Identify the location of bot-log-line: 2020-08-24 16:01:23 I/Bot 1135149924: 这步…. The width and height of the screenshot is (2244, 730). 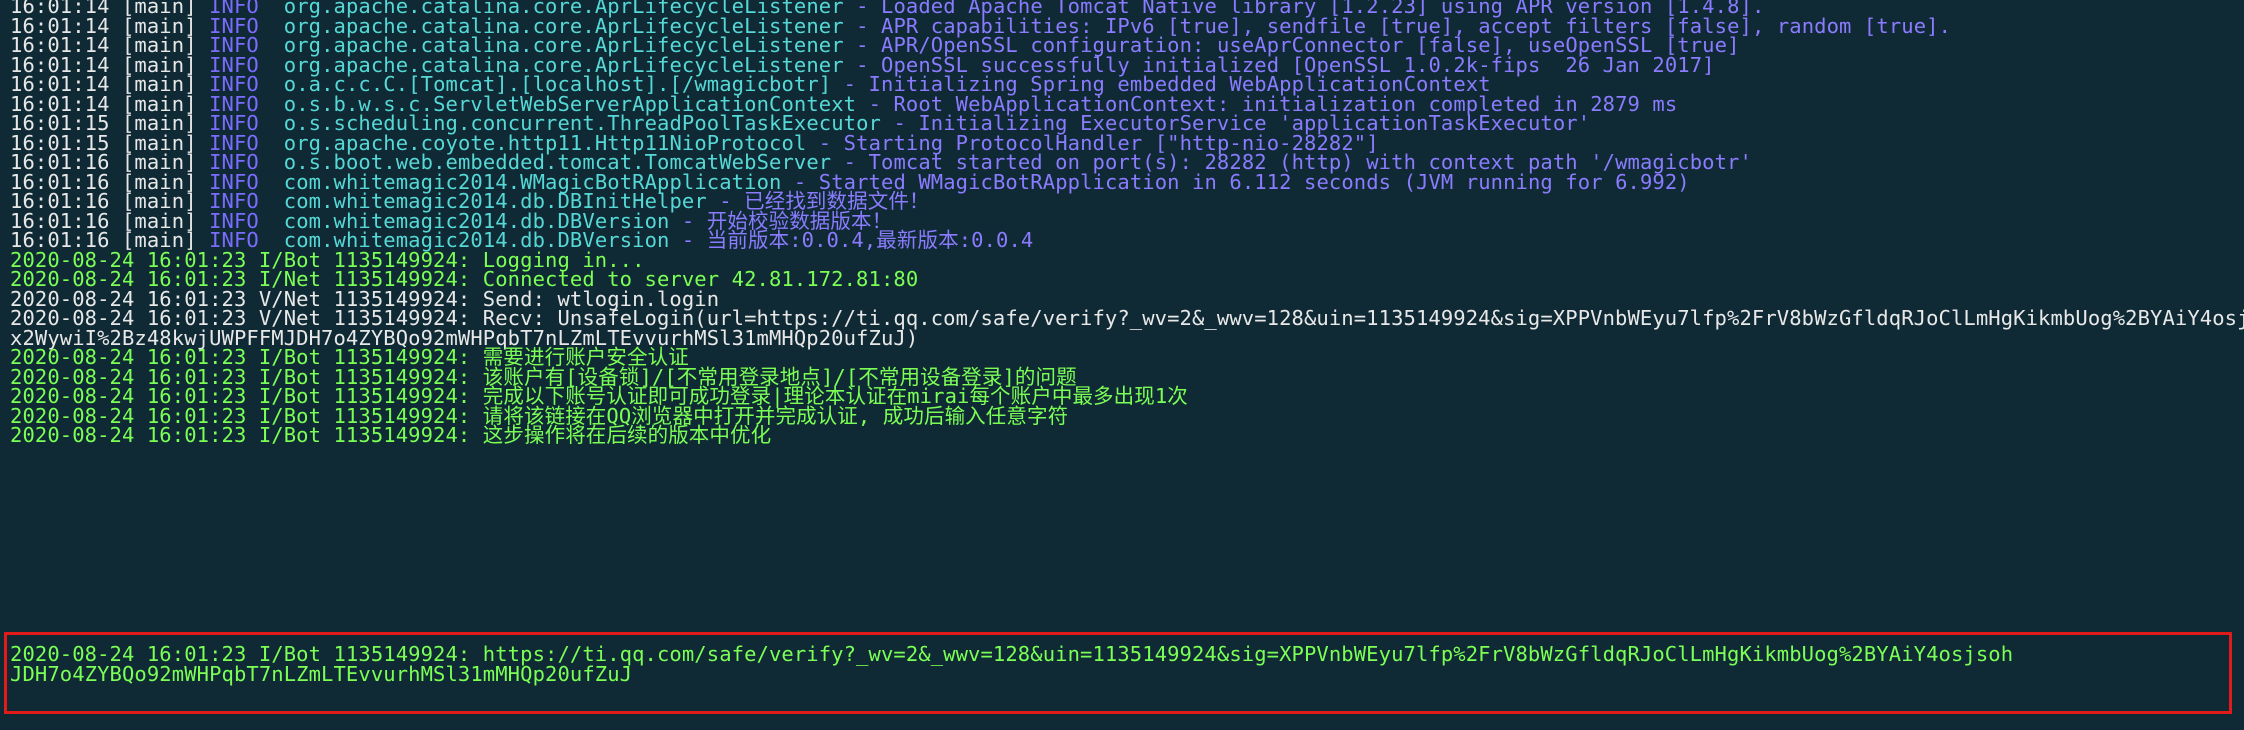
(391, 435).